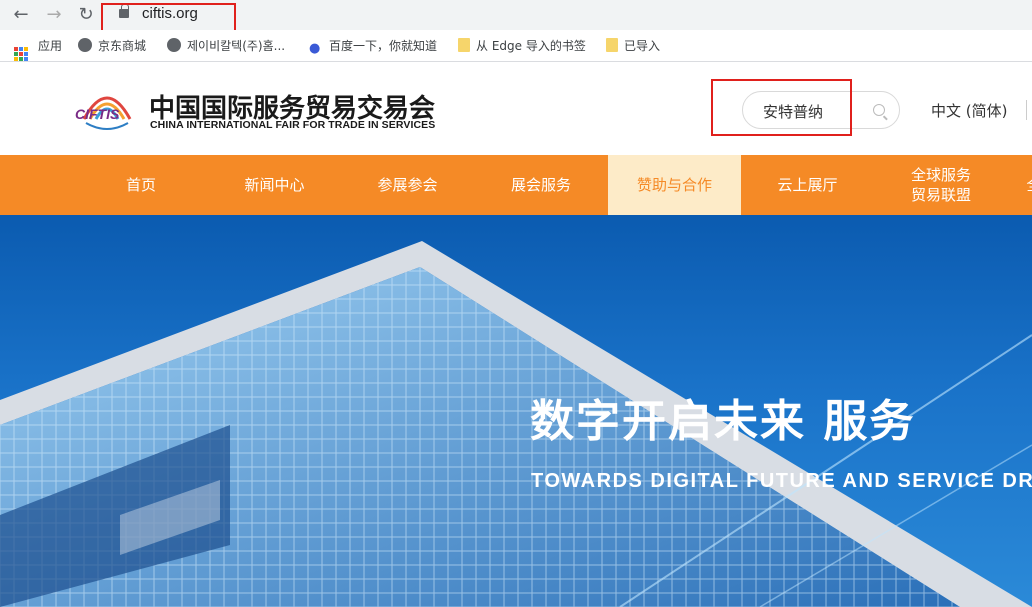 Image resolution: width=1032 pixels, height=607 pixels. I want to click on svg-text: CIFTIS, so click(97, 114).